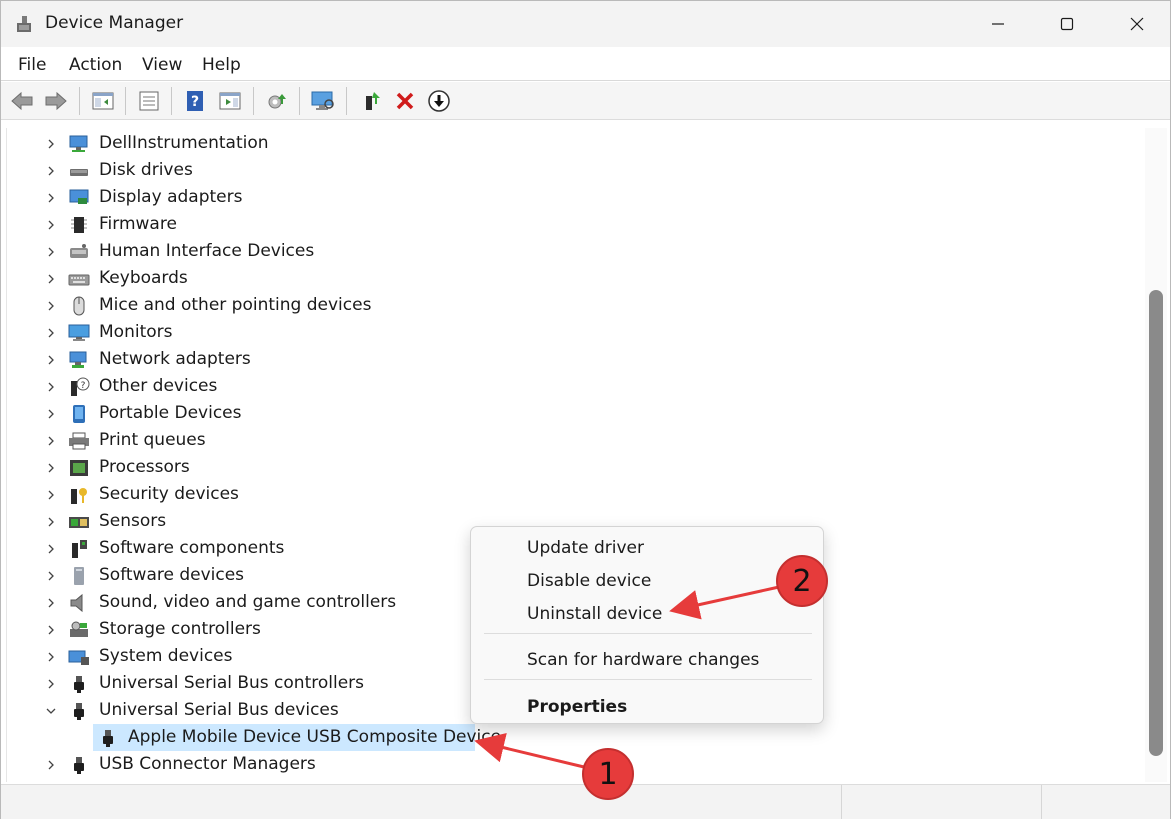  Describe the element at coordinates (507, 386) in the screenshot. I see `tree-category: ? Other devices` at that location.